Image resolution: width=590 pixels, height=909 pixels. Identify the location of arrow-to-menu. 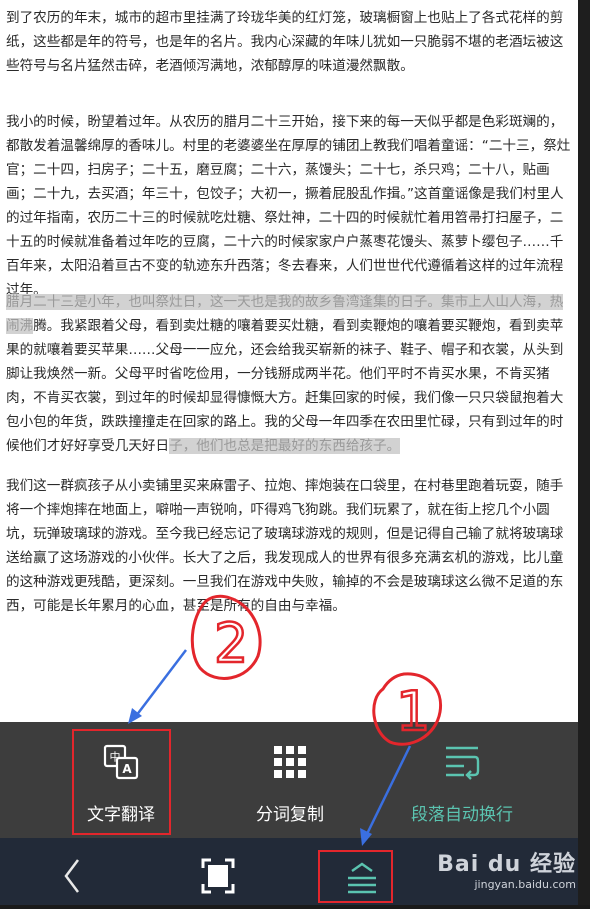
(388, 791).